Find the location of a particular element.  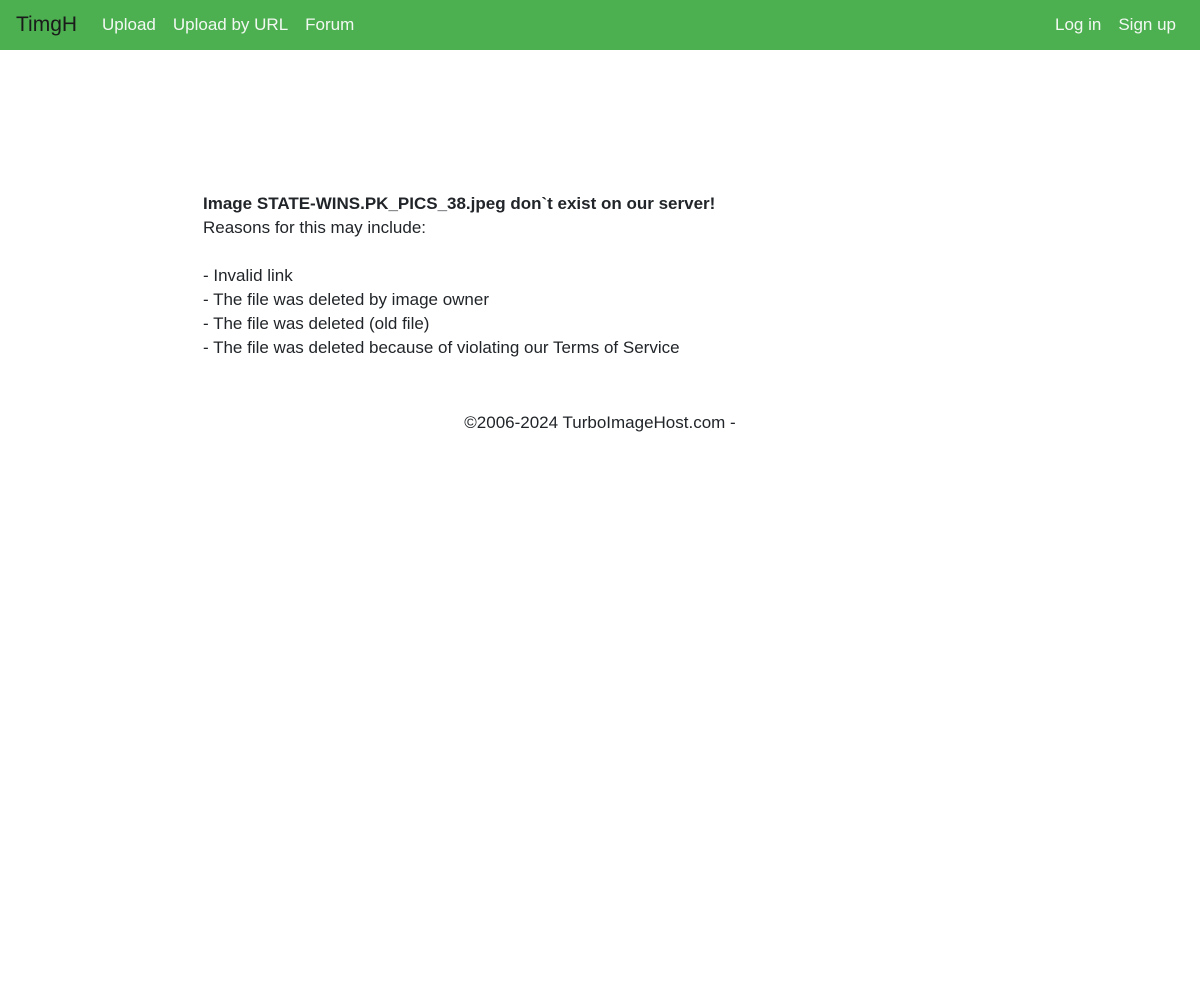

reason-item: - The file was deleted by image owner is located at coordinates (346, 299).